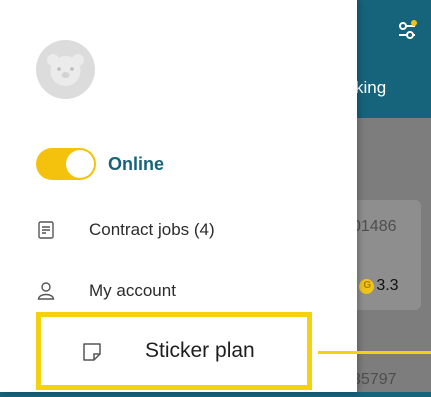 Image resolution: width=431 pixels, height=397 pixels. I want to click on document-list-icon, so click(46, 230).